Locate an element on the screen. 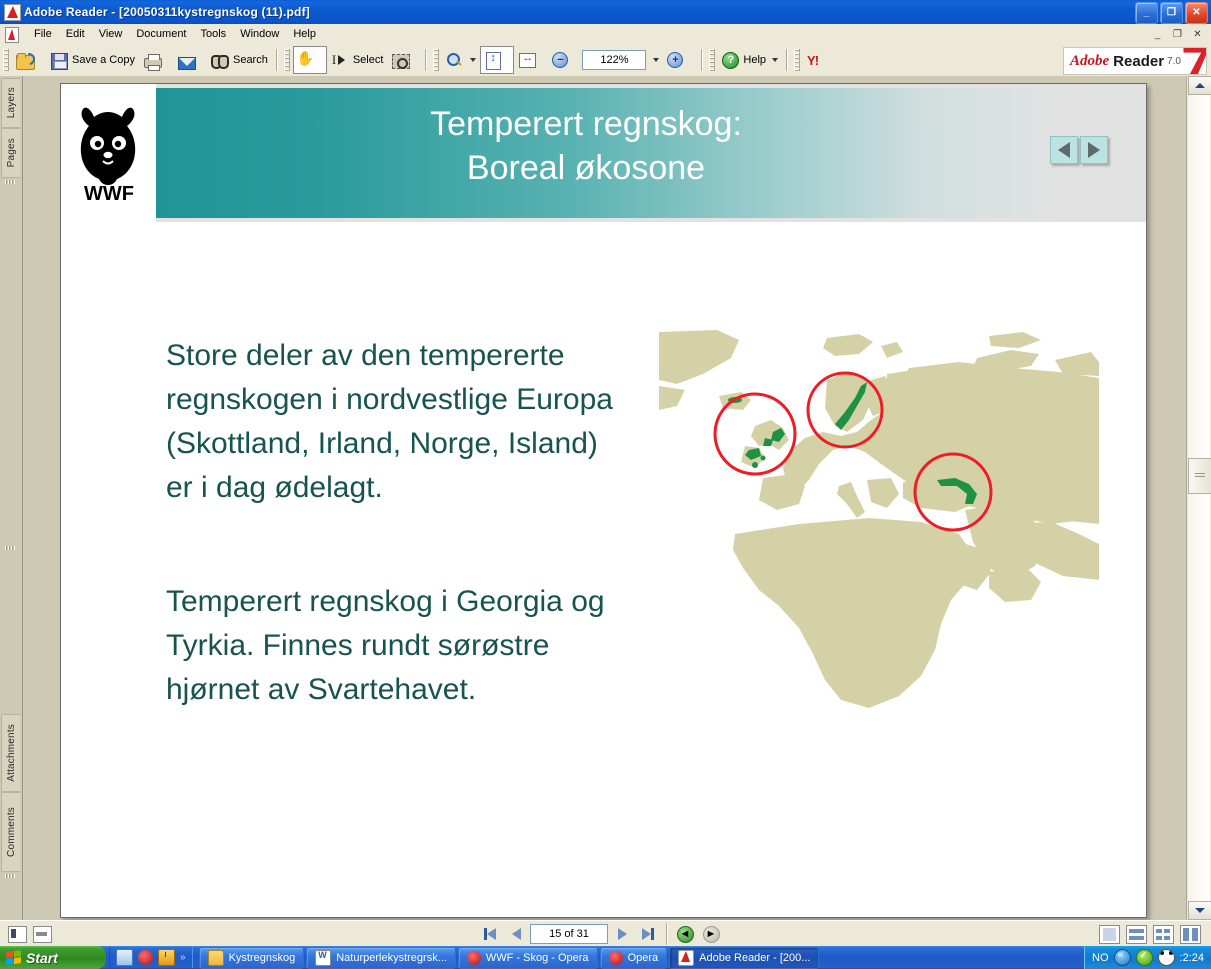  mdi-minimize-button: _ is located at coordinates (1157, 34).